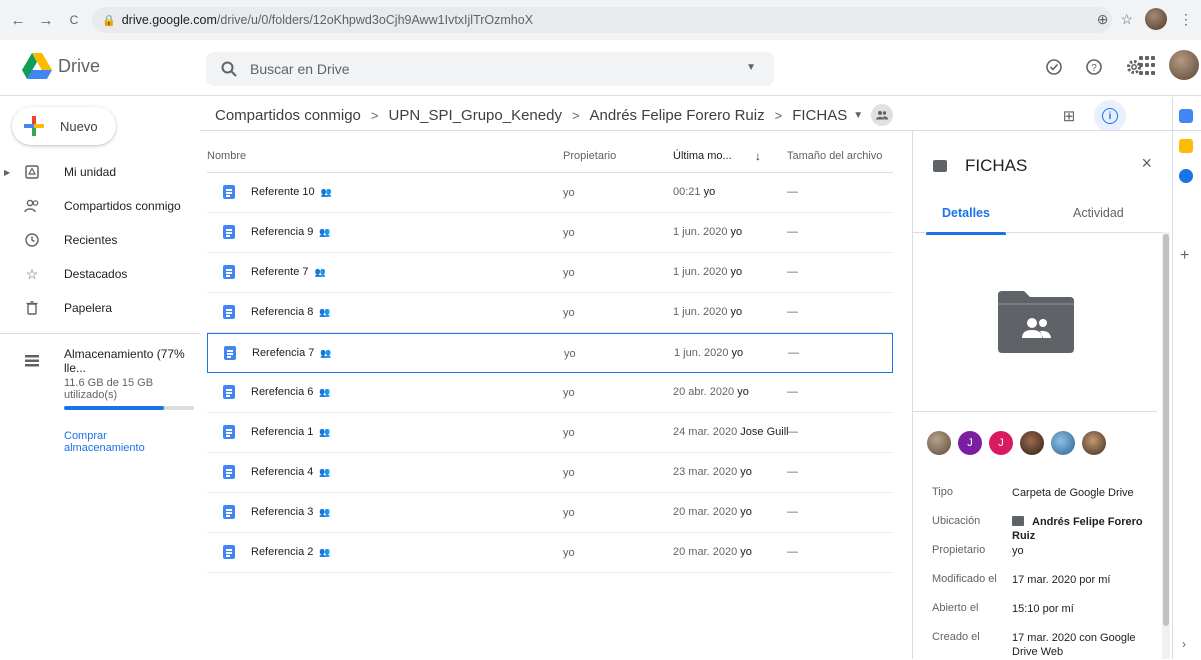  I want to click on drive-logo-icon, so click(37, 66).